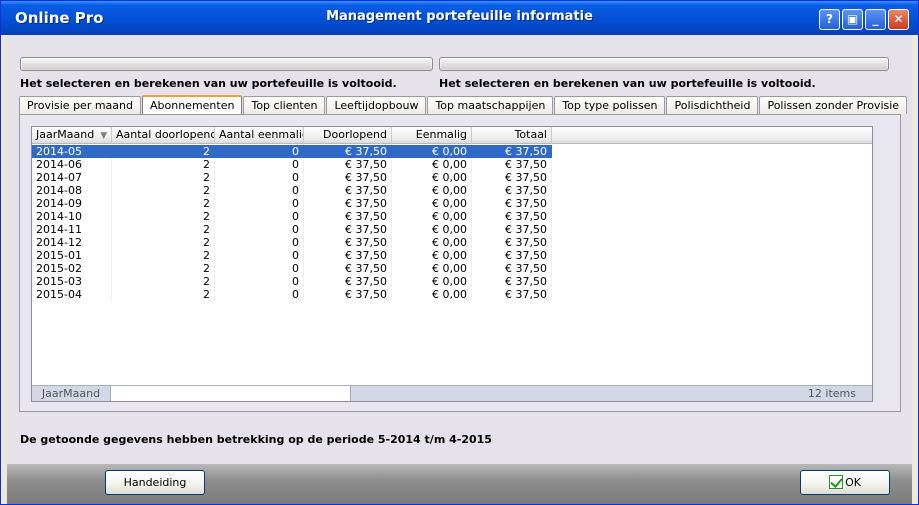 The width and height of the screenshot is (919, 505). What do you see at coordinates (192, 105) in the screenshot?
I see `tab-abonnementen: Abonnementen` at bounding box center [192, 105].